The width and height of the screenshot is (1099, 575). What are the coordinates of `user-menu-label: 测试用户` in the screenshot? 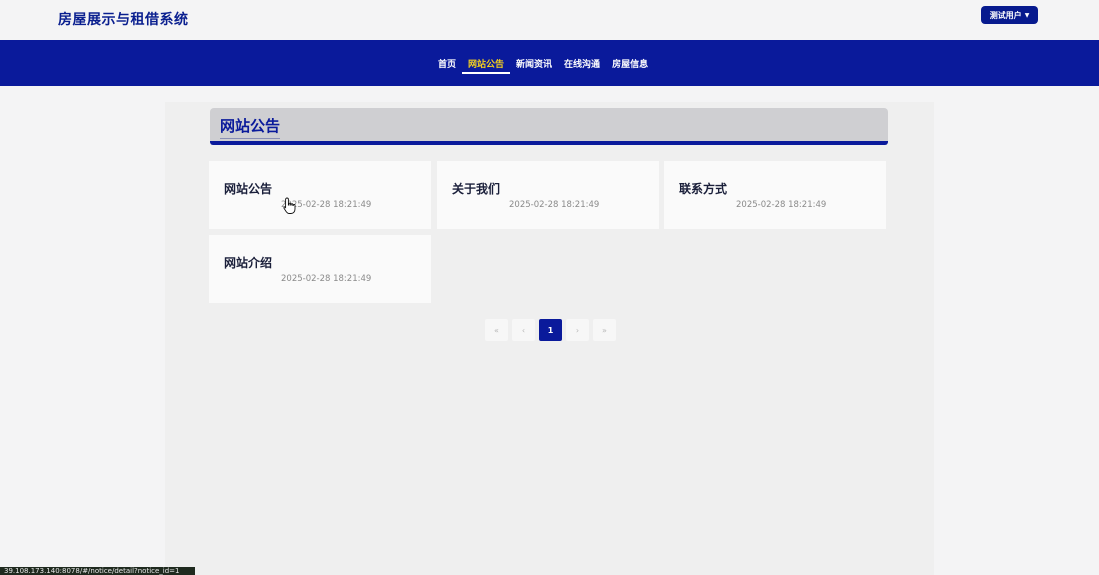 It's located at (1005, 15).